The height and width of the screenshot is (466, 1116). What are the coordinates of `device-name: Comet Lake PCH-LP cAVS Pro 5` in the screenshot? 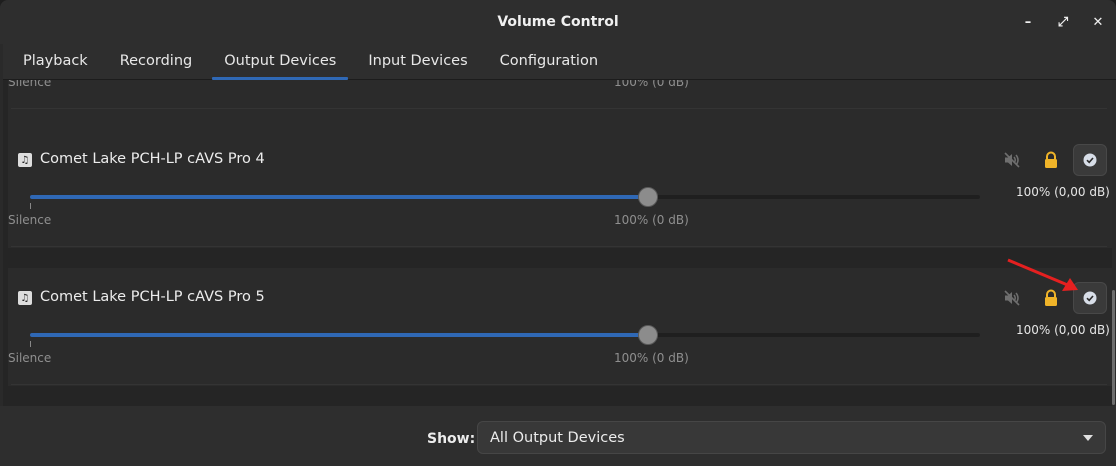 It's located at (152, 297).